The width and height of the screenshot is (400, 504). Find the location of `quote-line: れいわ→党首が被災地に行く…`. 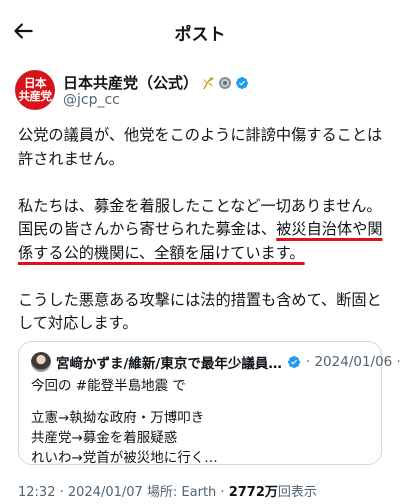

quote-line: れいわ→党首が被災地に行く… is located at coordinates (124, 458).